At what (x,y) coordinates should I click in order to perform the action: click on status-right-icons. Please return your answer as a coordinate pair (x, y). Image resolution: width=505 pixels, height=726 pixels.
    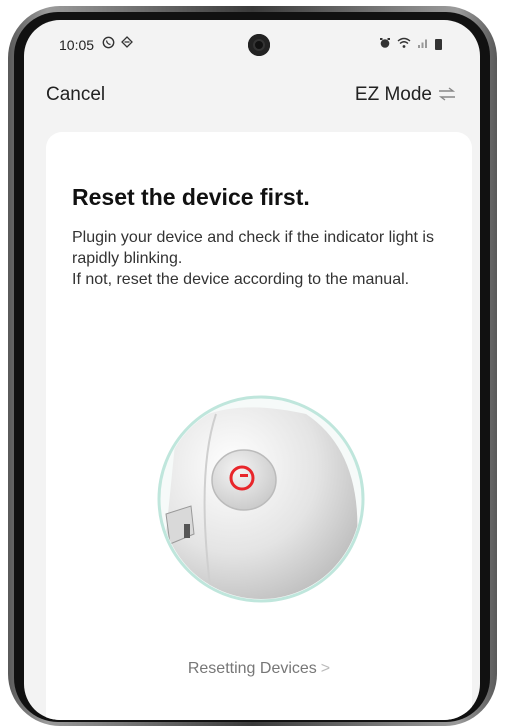
    Looking at the image, I should click on (410, 44).